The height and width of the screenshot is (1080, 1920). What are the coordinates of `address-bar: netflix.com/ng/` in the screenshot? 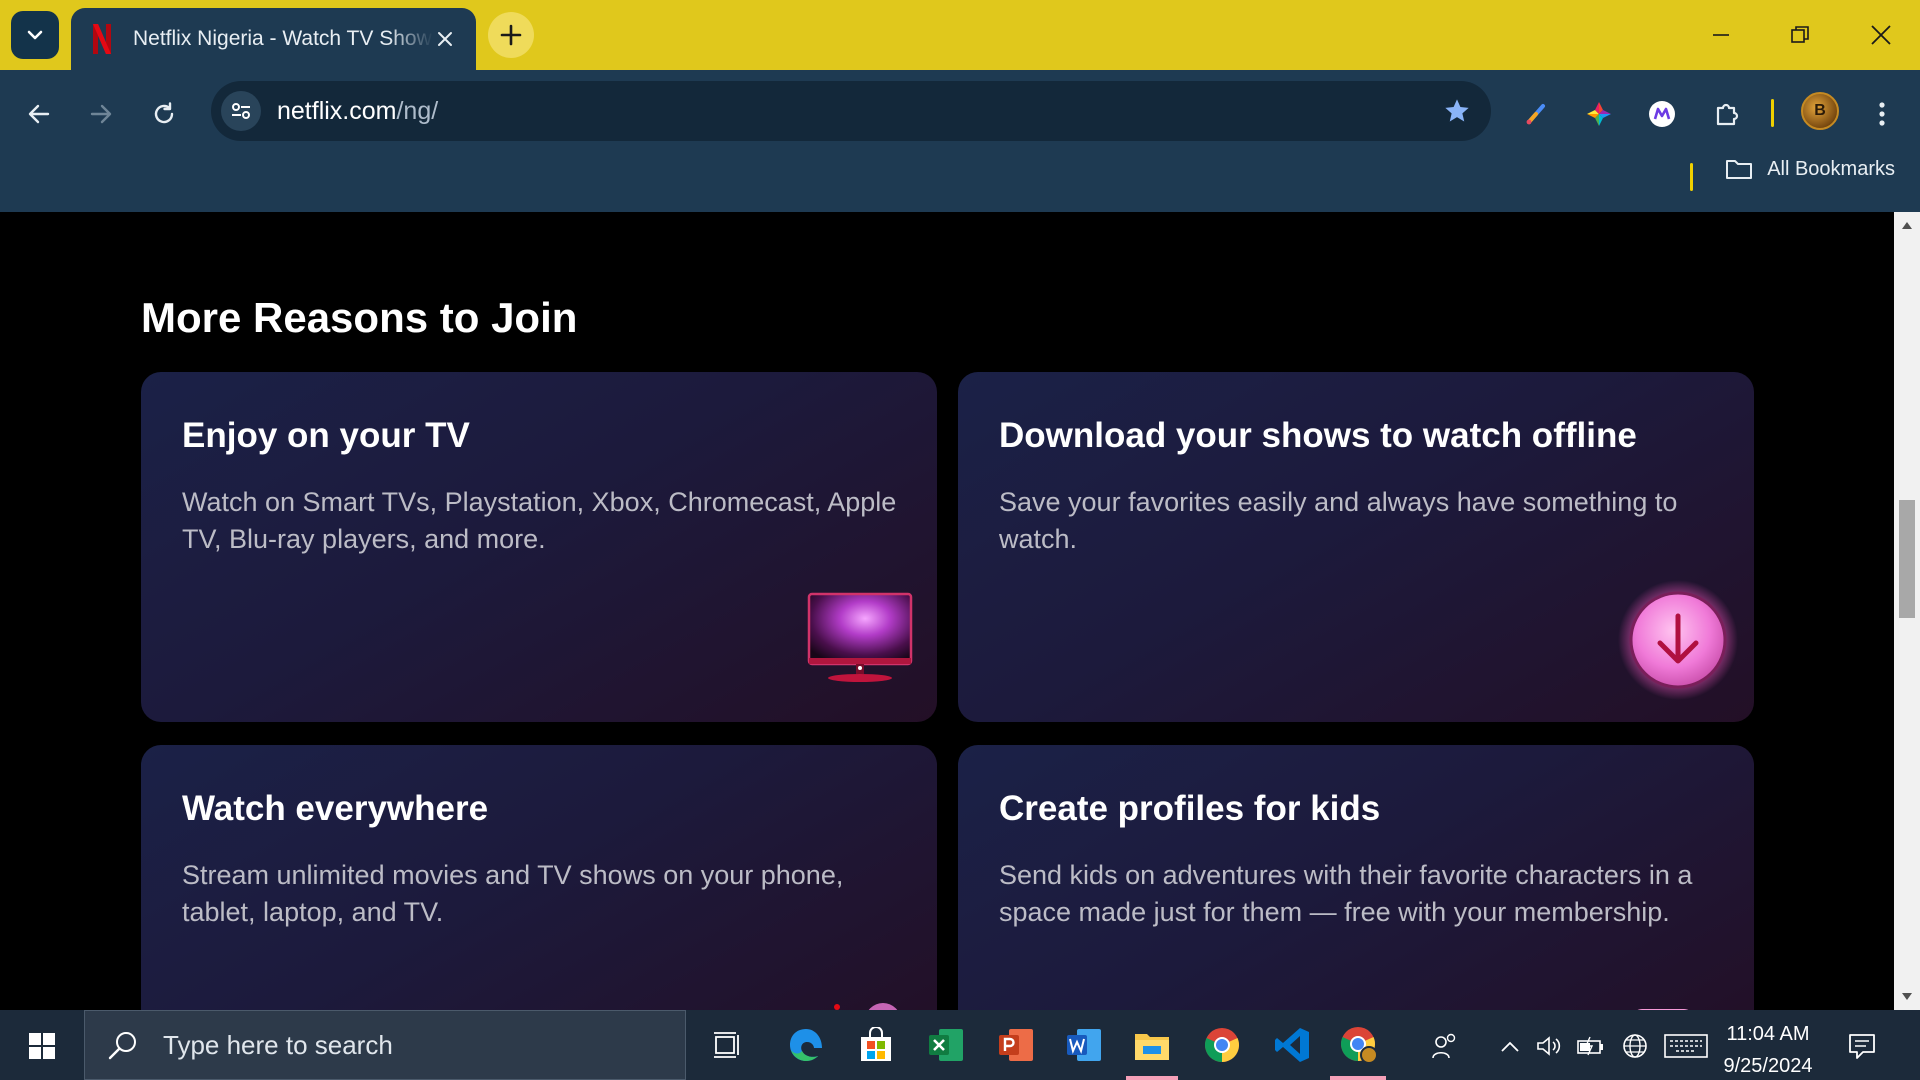 It's located at (851, 111).